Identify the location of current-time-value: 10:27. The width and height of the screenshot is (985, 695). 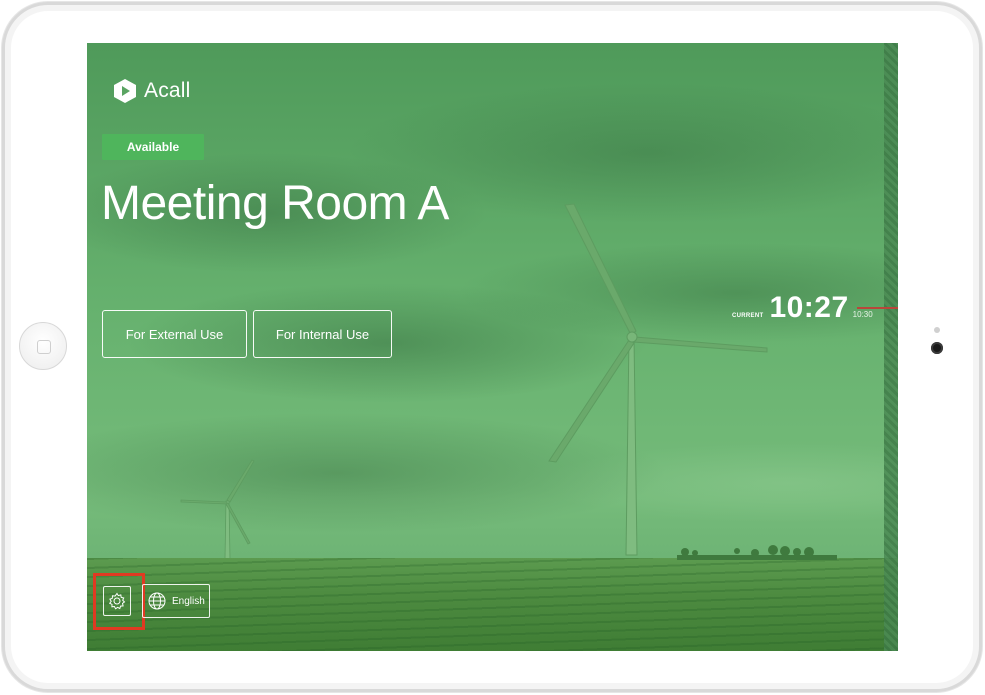
(809, 307).